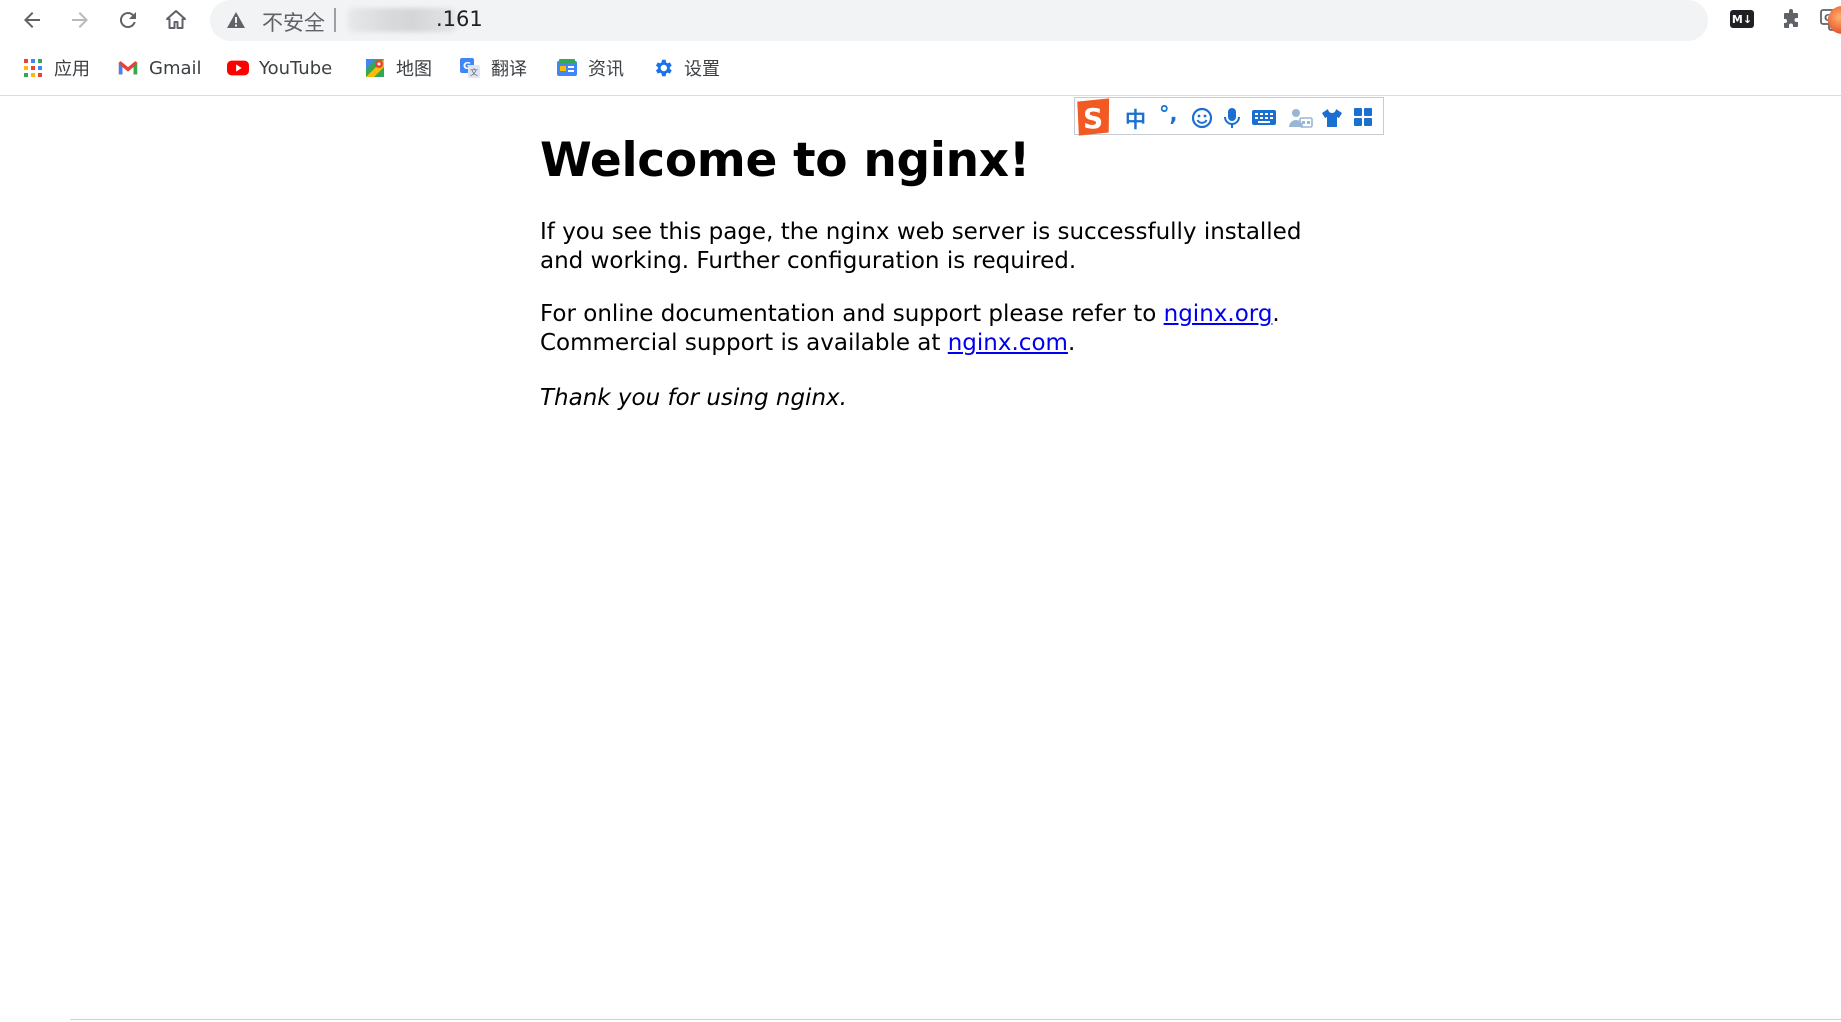  Describe the element at coordinates (920, 69) in the screenshot. I see `bookmarks-bar: 应用 Gmail YouTube 地图 G文 翻译 资讯 设置` at that location.